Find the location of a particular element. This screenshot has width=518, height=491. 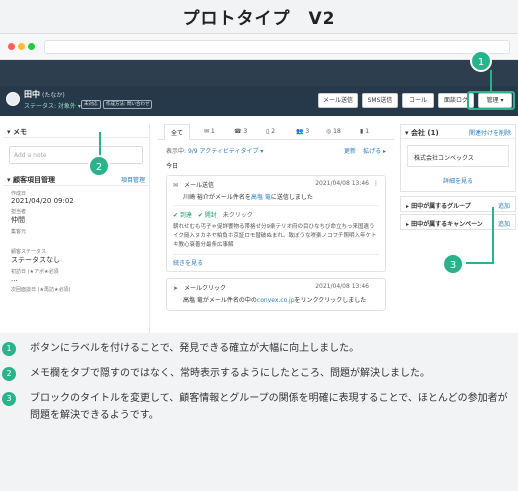

field-value is located at coordinates (76, 240).